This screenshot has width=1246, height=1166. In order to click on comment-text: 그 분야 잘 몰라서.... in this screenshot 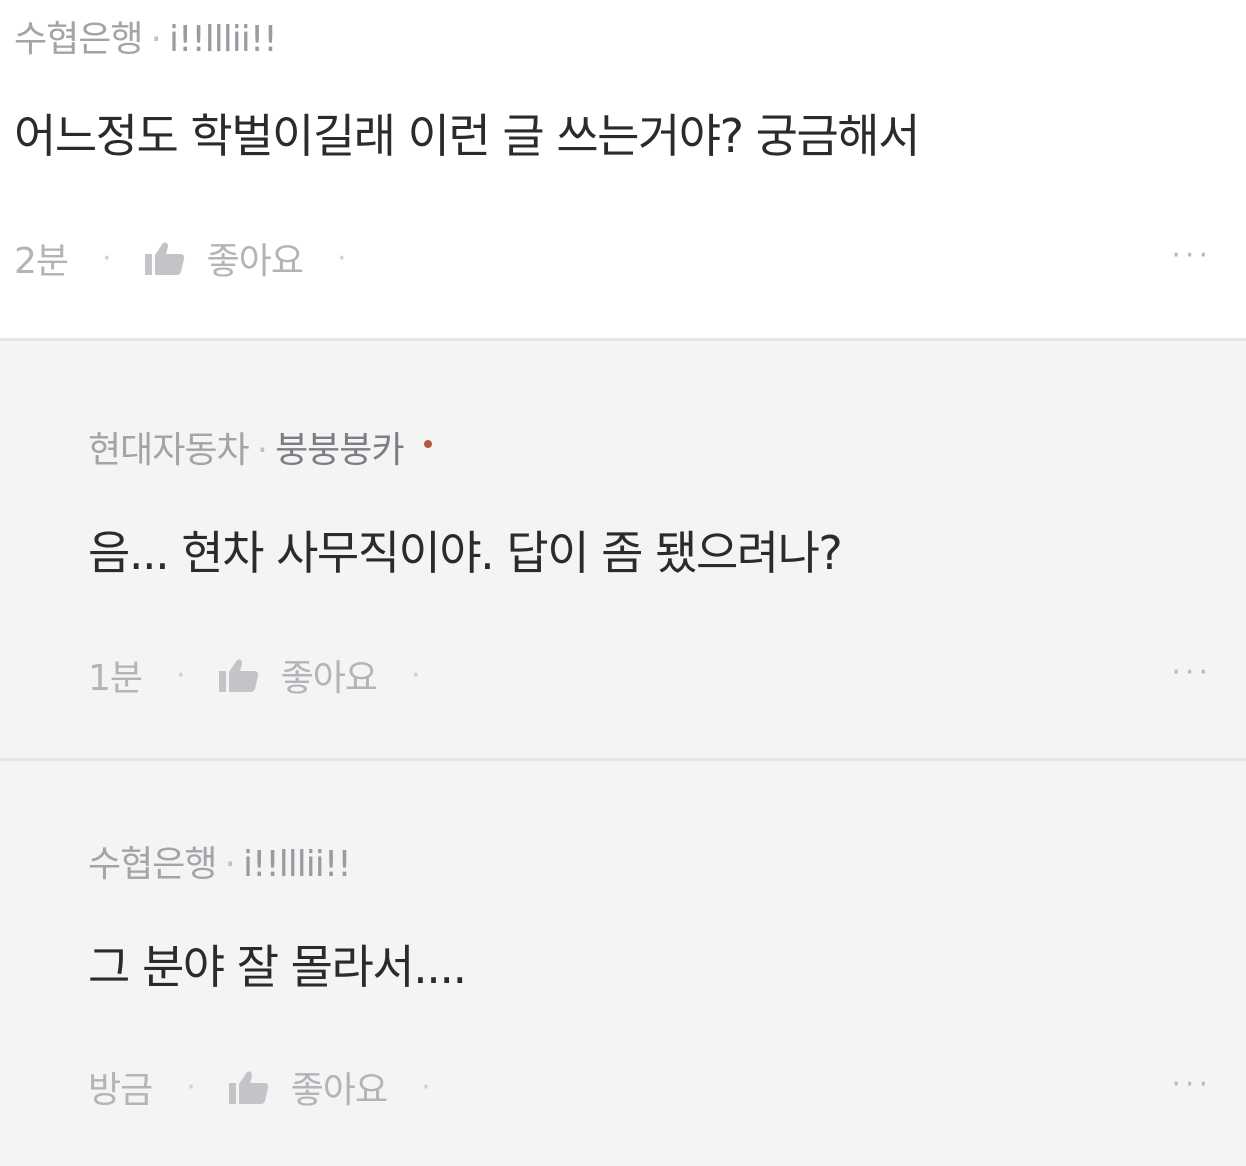, I will do `click(277, 967)`.